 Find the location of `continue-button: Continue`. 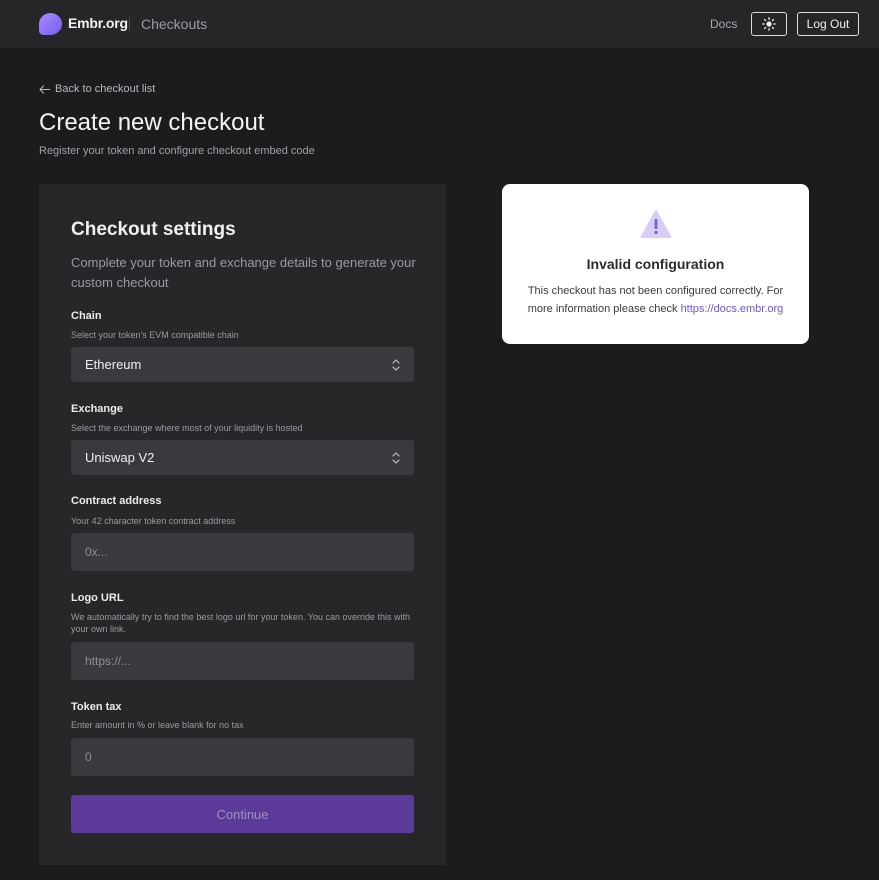

continue-button: Continue is located at coordinates (242, 814).